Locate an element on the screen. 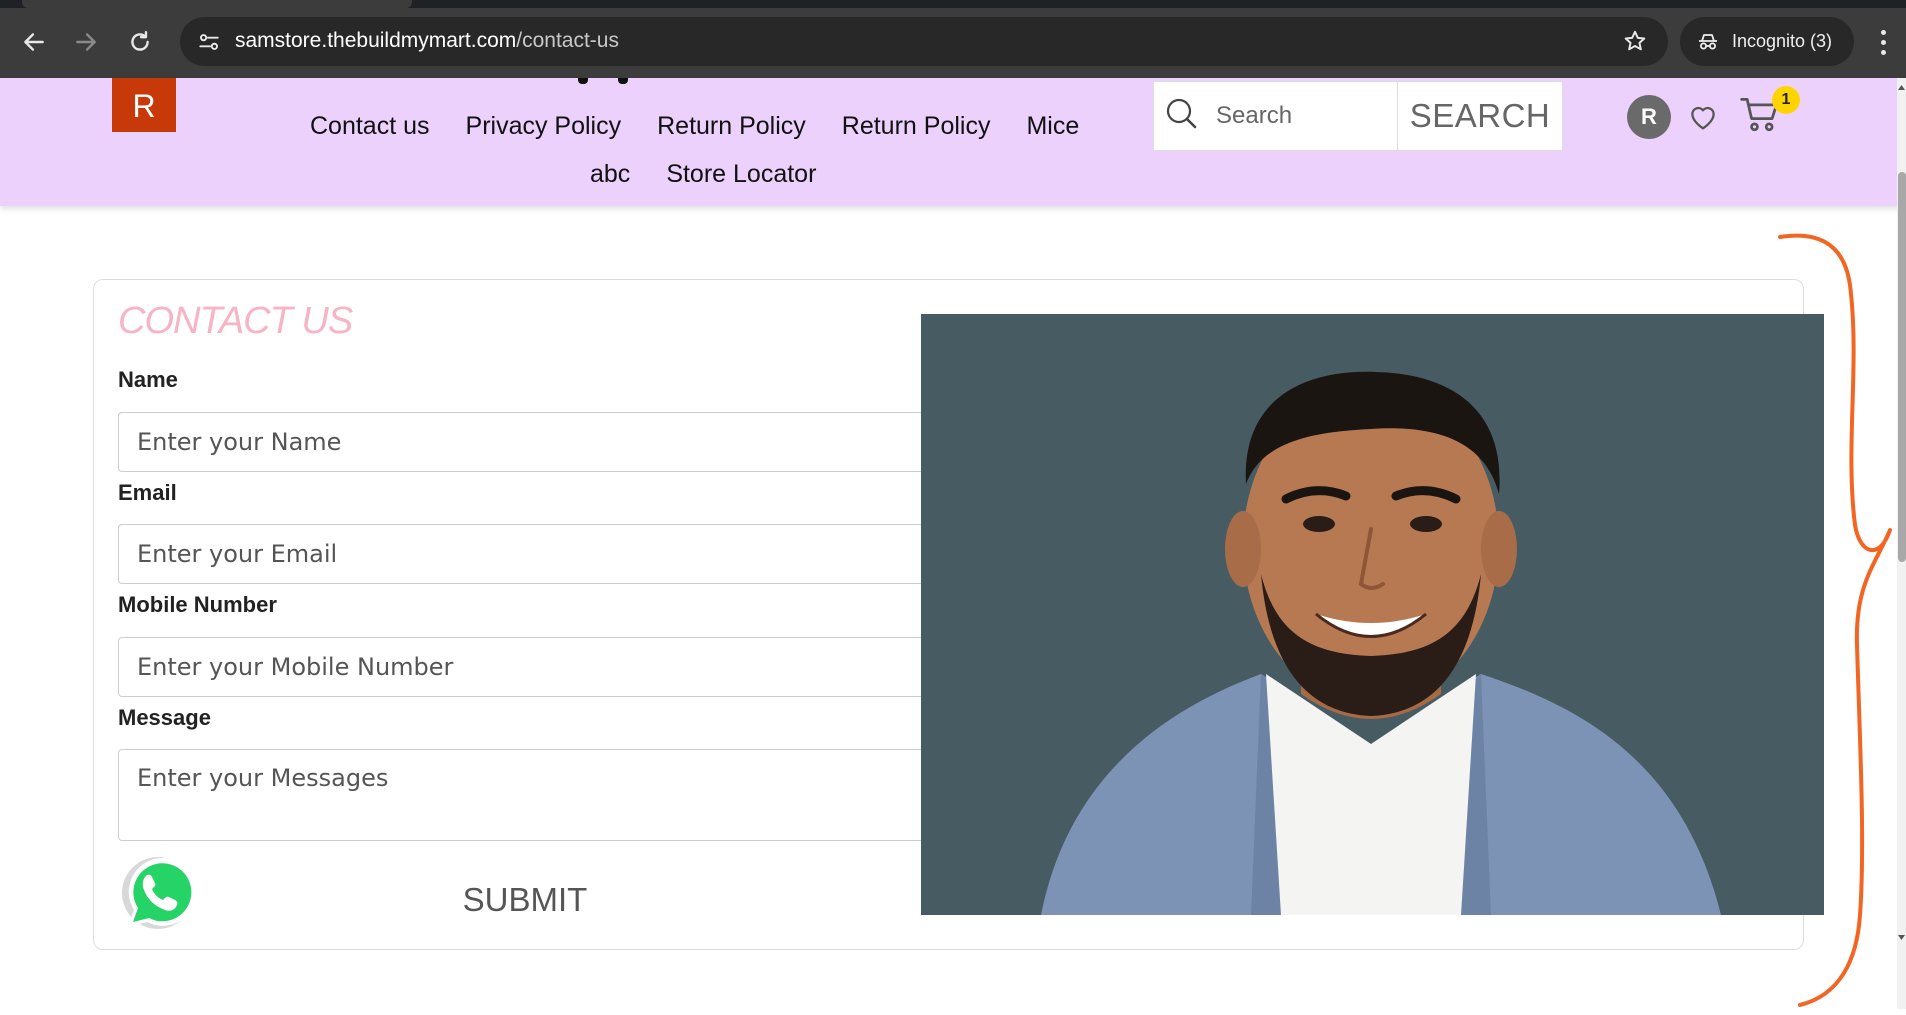  reload-icon is located at coordinates (140, 41).